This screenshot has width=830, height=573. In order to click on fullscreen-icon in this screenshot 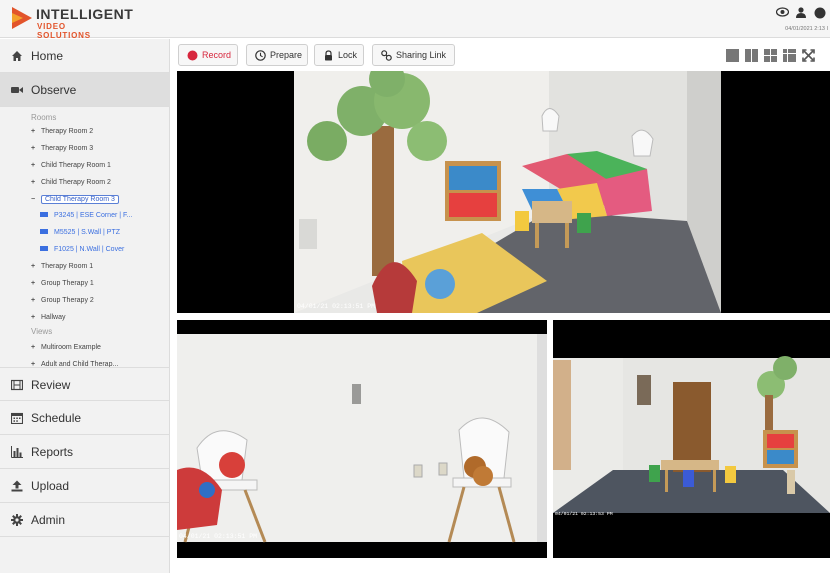, I will do `click(808, 55)`.